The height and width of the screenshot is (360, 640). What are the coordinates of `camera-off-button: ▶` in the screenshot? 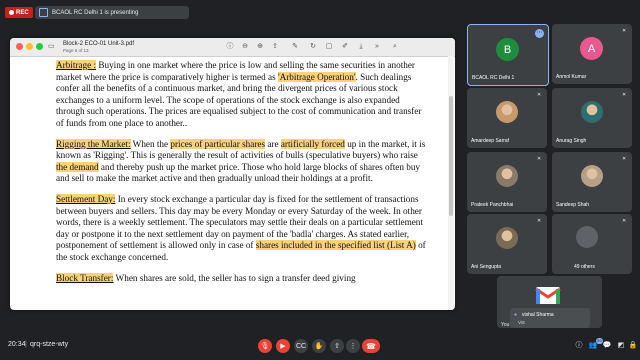 It's located at (283, 346).